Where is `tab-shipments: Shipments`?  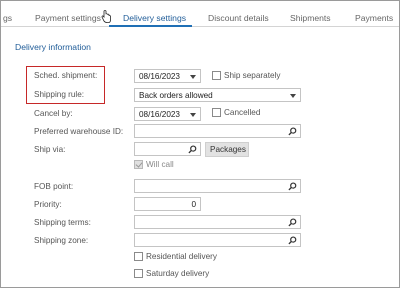 tab-shipments: Shipments is located at coordinates (310, 18).